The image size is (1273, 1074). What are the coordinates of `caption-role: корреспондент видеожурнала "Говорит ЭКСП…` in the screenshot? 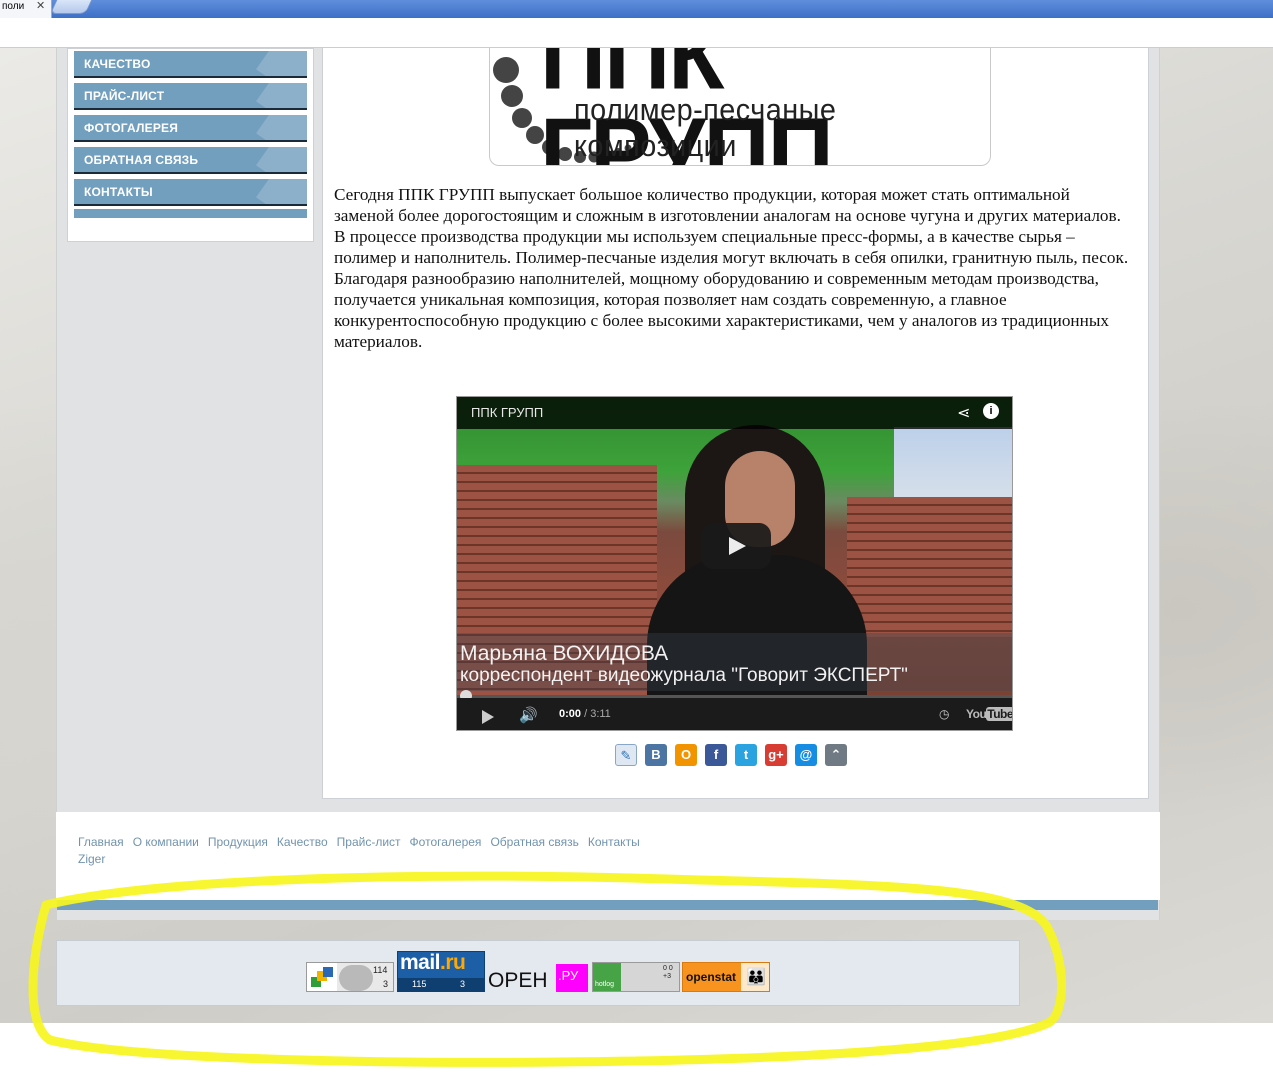 It's located at (684, 675).